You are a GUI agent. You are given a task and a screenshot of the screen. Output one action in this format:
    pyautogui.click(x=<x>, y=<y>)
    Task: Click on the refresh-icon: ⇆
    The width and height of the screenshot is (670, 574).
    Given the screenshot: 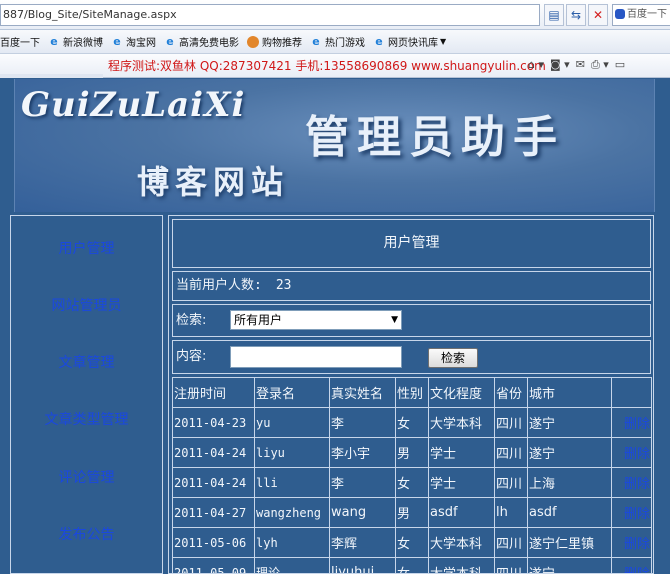 What is the action you would take?
    pyautogui.click(x=576, y=15)
    